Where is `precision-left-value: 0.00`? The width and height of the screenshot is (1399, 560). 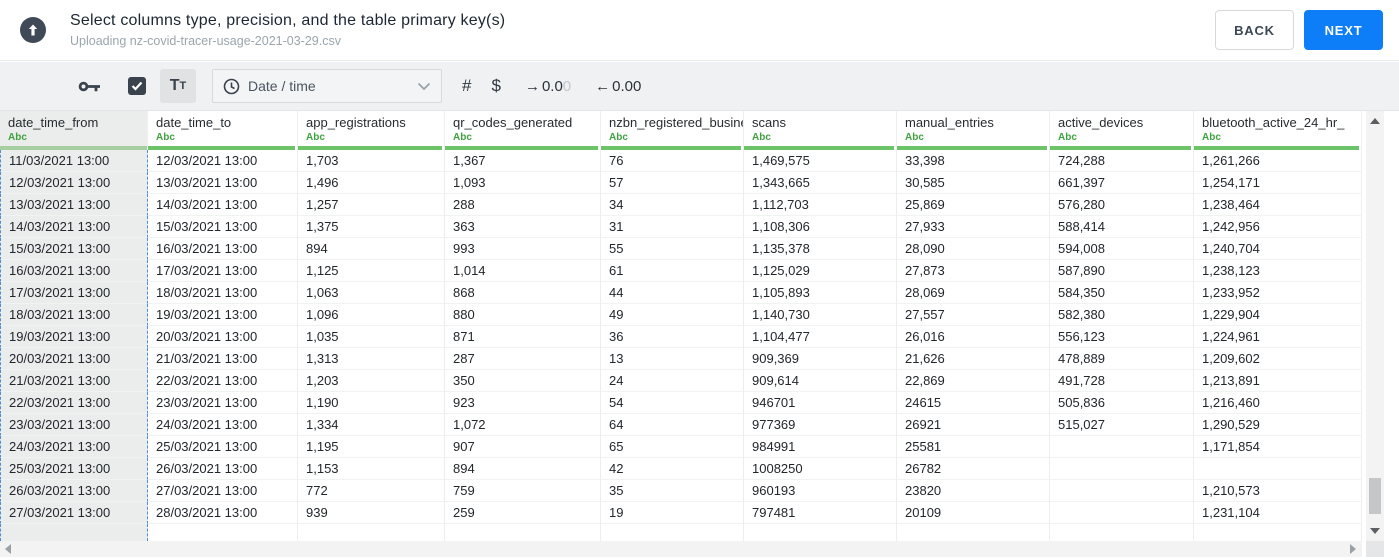
precision-left-value: 0.00 is located at coordinates (627, 86).